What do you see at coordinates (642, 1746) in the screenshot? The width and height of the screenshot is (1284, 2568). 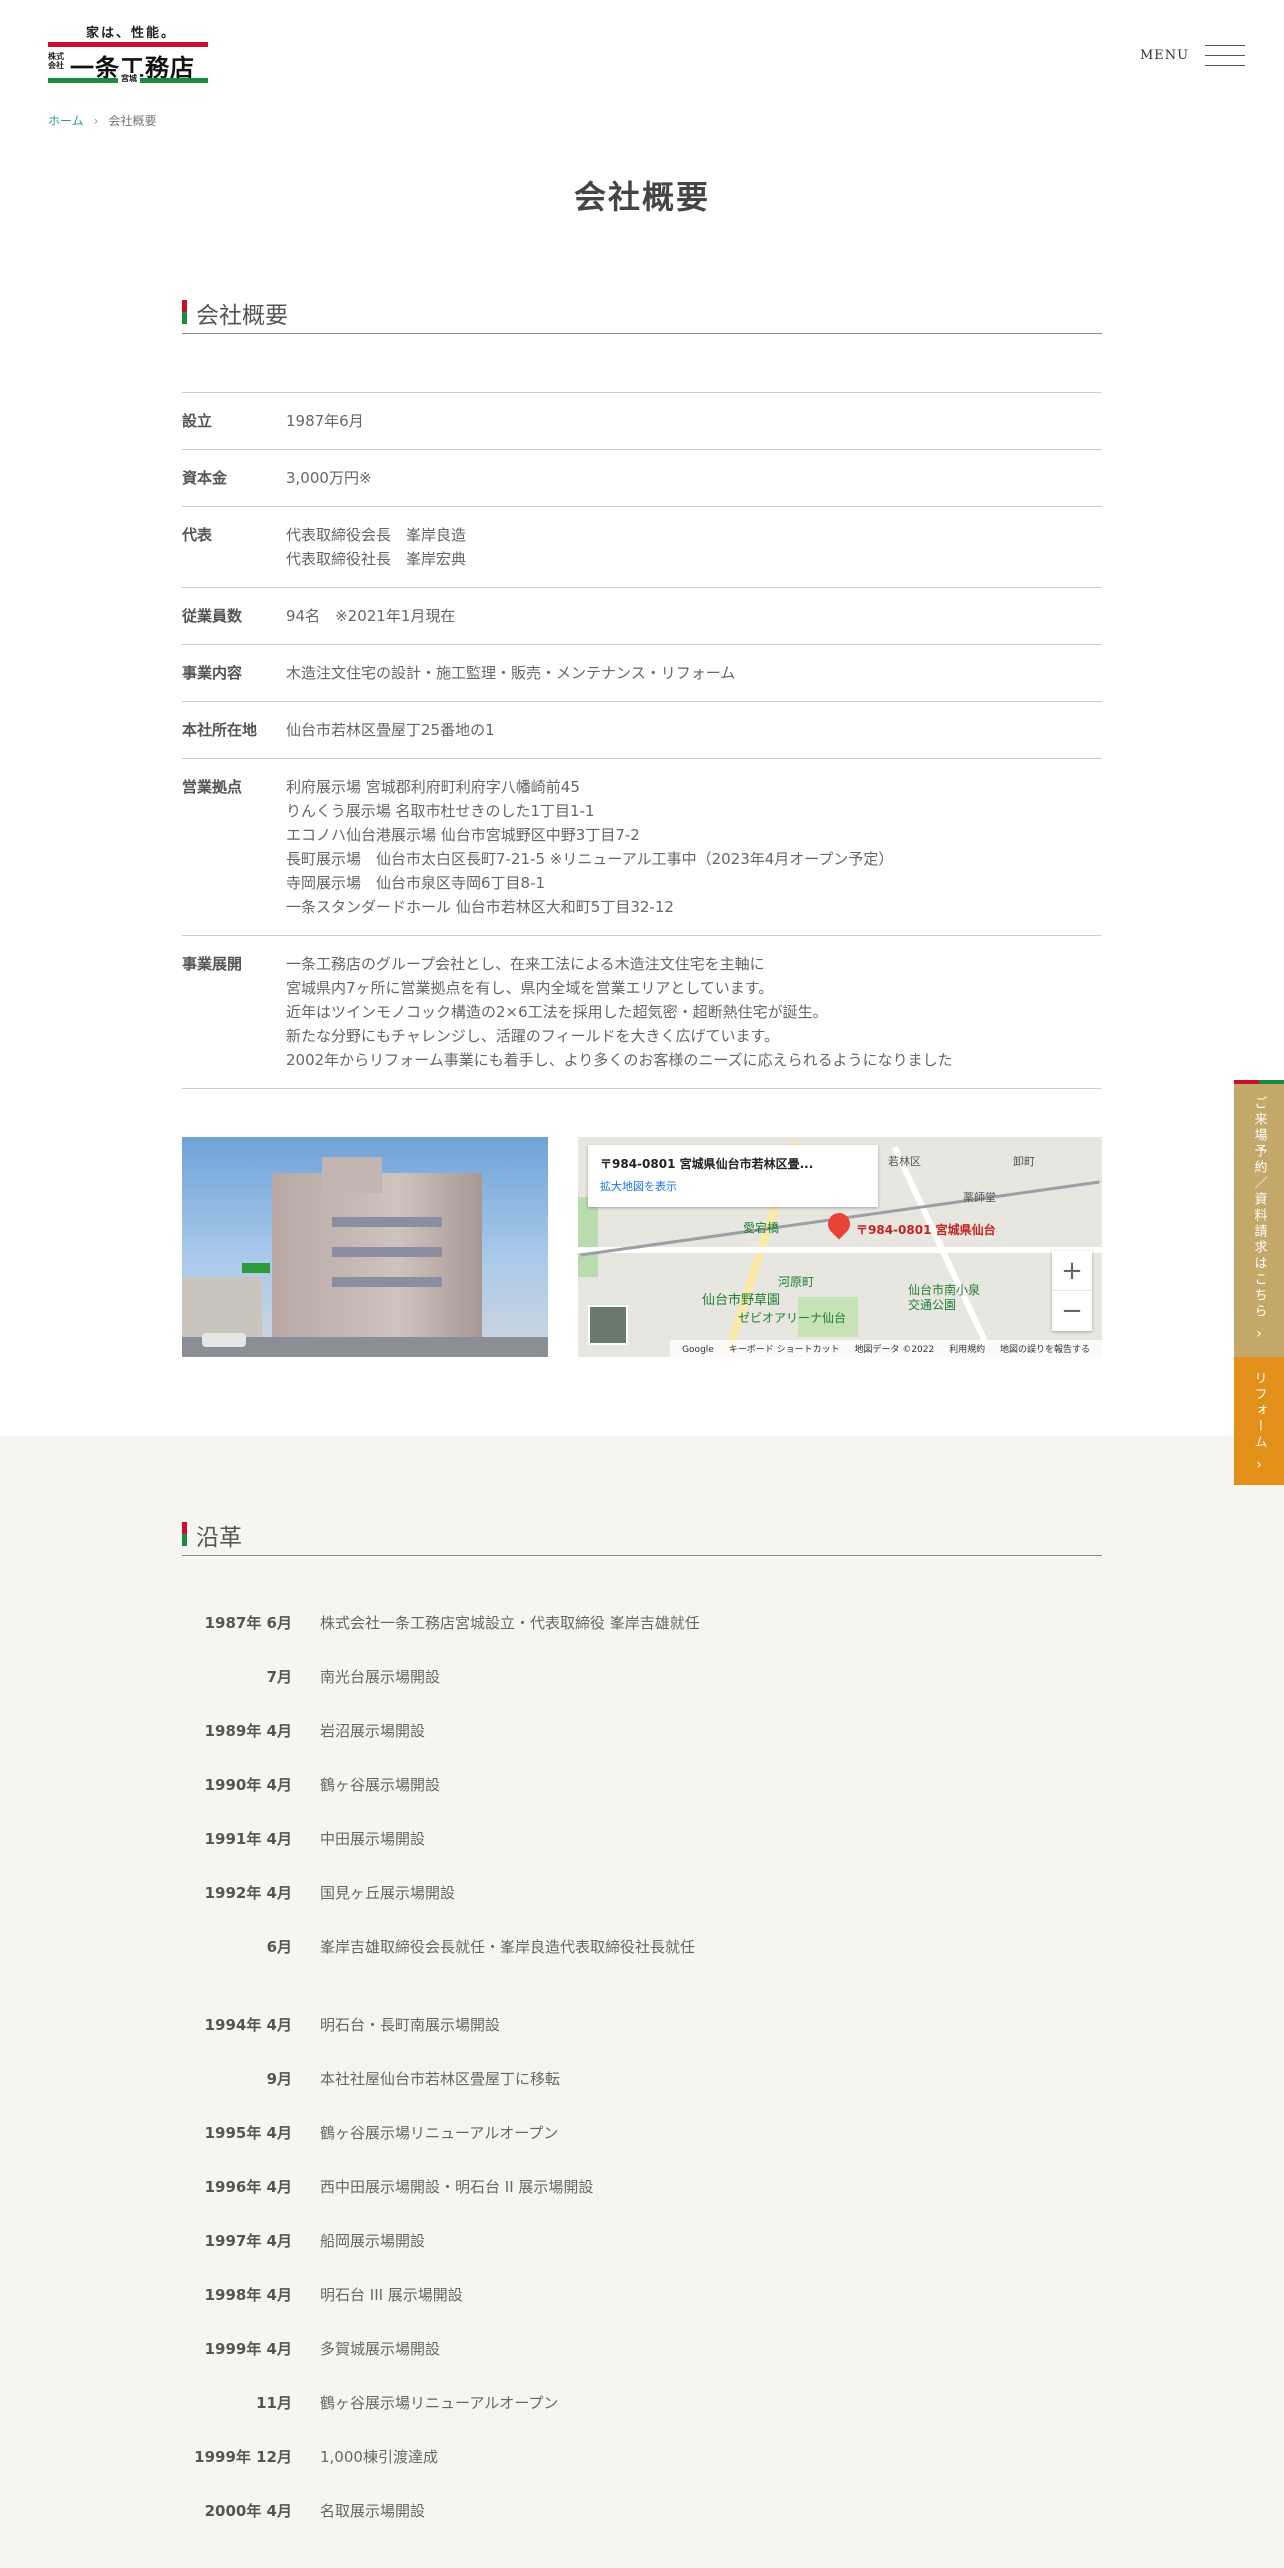 I see `list-item: 1989年 4月 岩沼展示場開設` at bounding box center [642, 1746].